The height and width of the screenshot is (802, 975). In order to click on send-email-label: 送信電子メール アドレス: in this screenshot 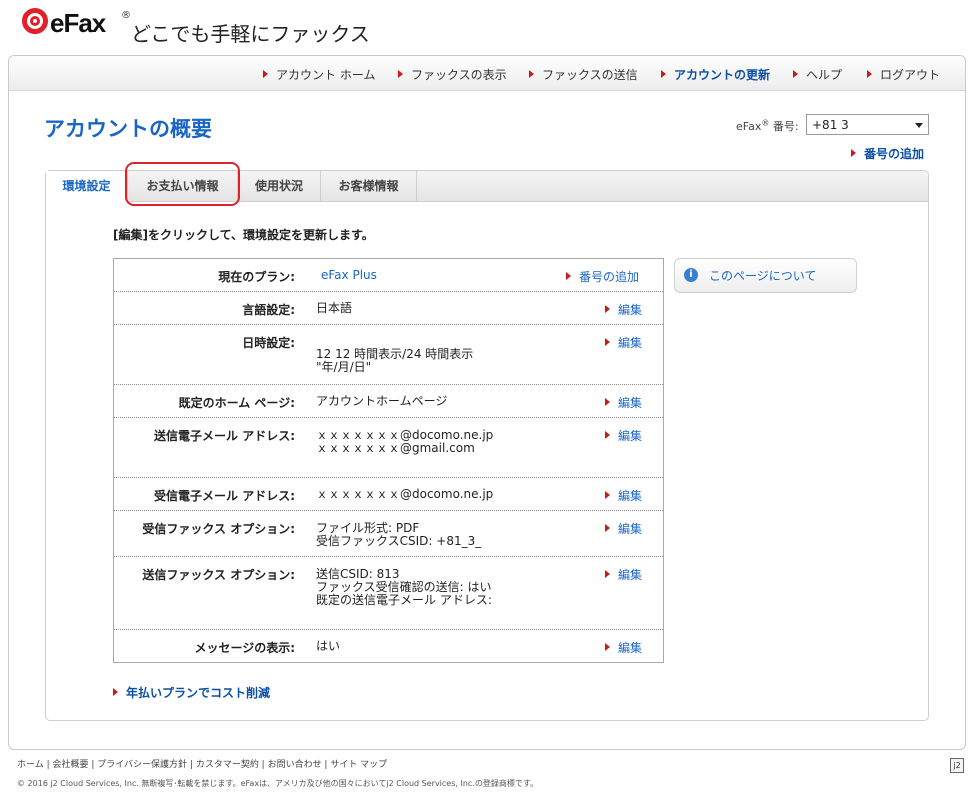, I will do `click(224, 436)`.